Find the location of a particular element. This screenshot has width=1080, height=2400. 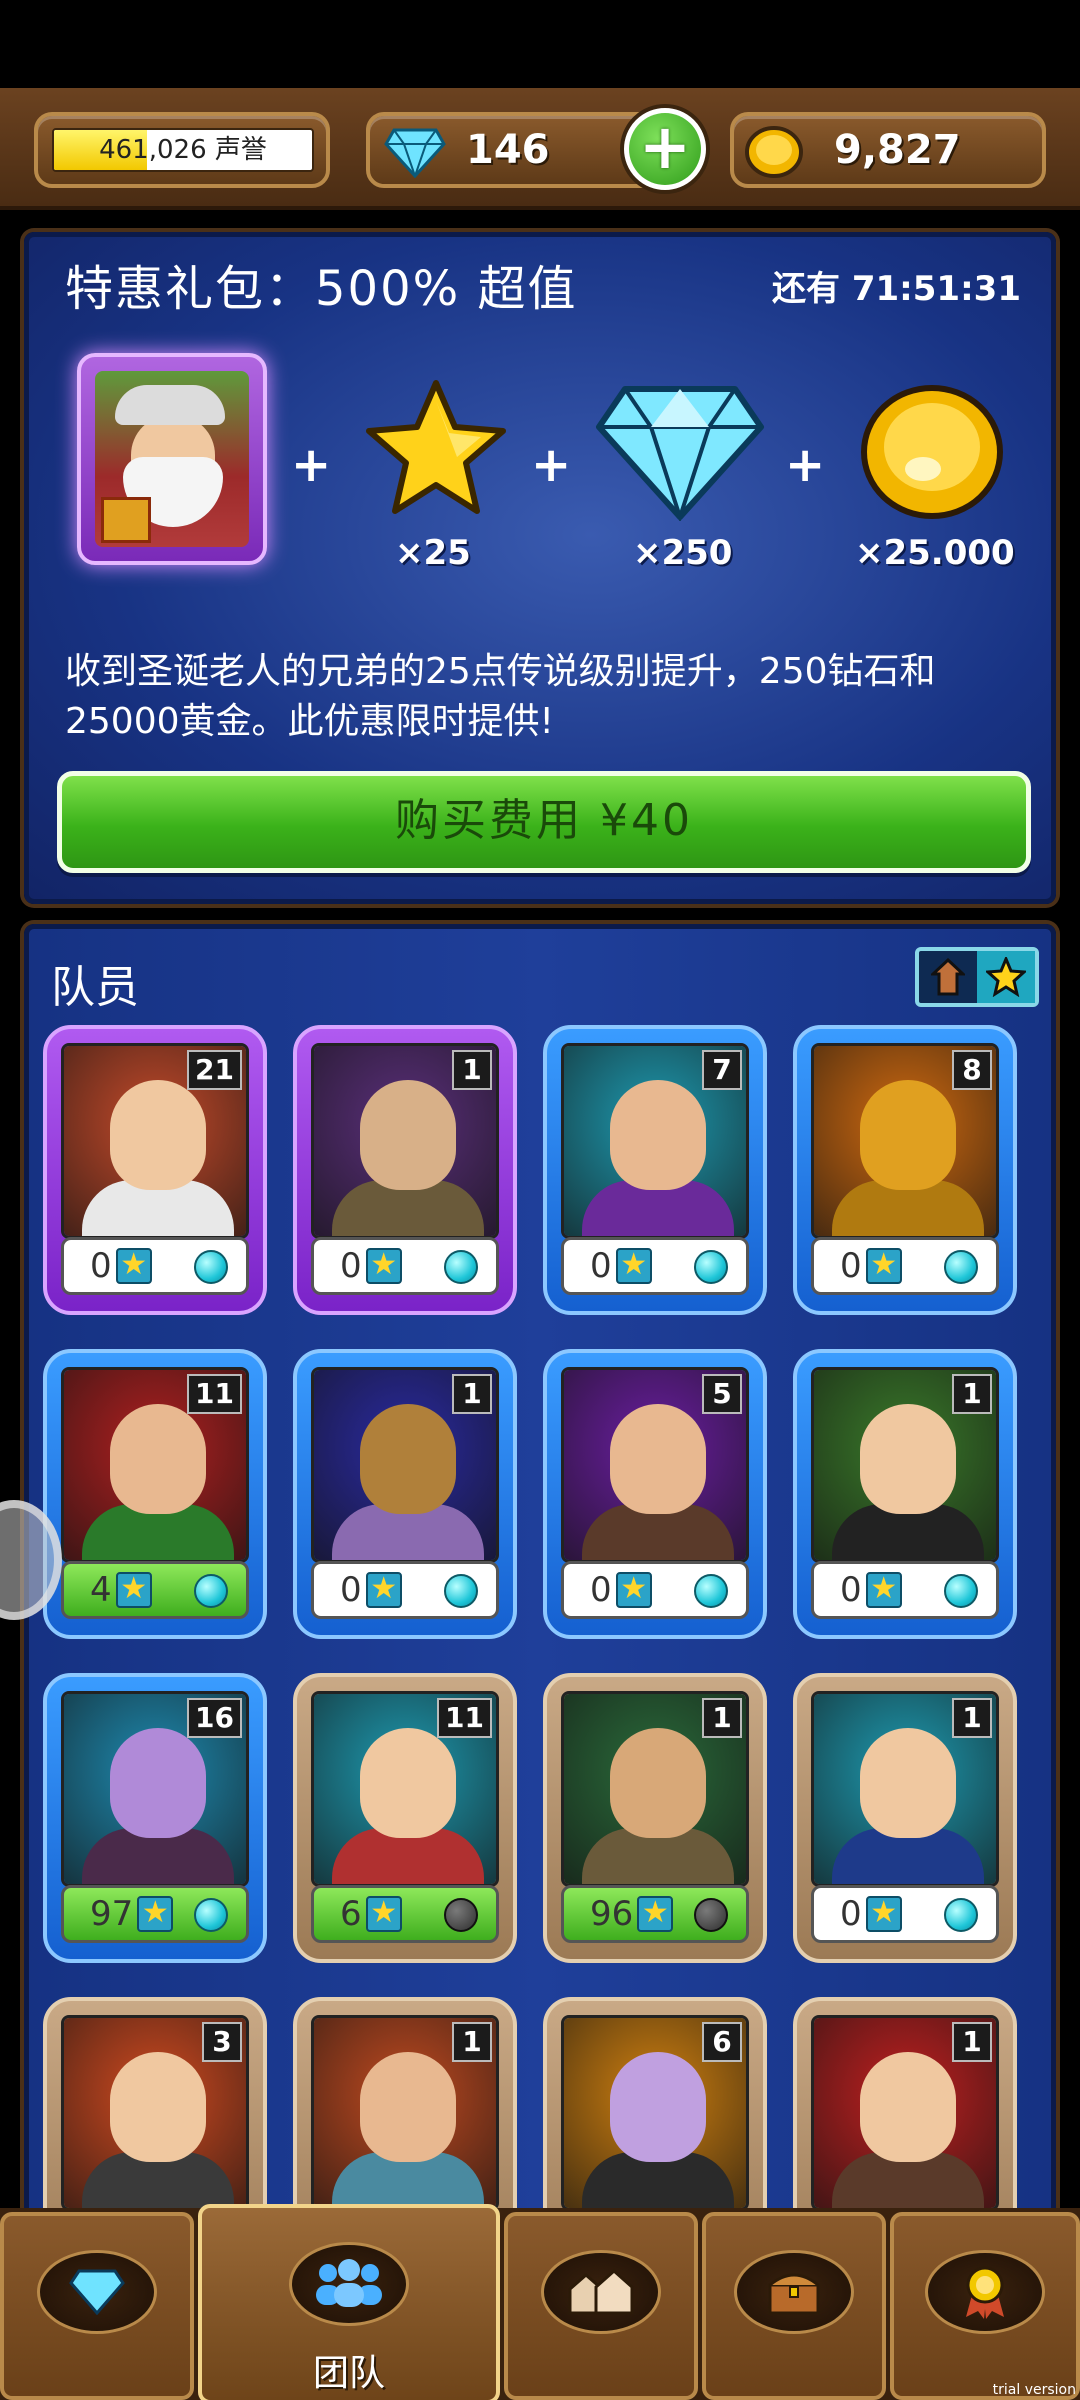

sort-by-level-button is located at coordinates (948, 977).